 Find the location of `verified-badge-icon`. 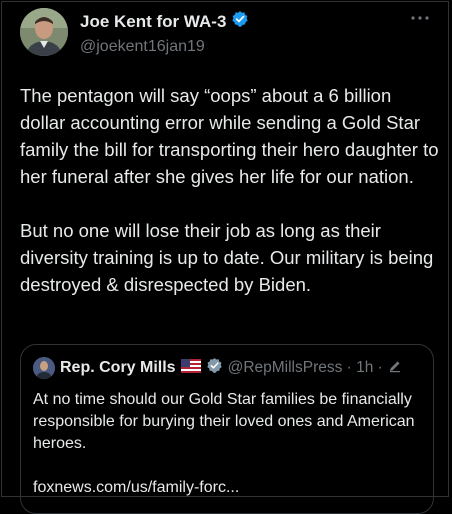

verified-badge-icon is located at coordinates (240, 21).